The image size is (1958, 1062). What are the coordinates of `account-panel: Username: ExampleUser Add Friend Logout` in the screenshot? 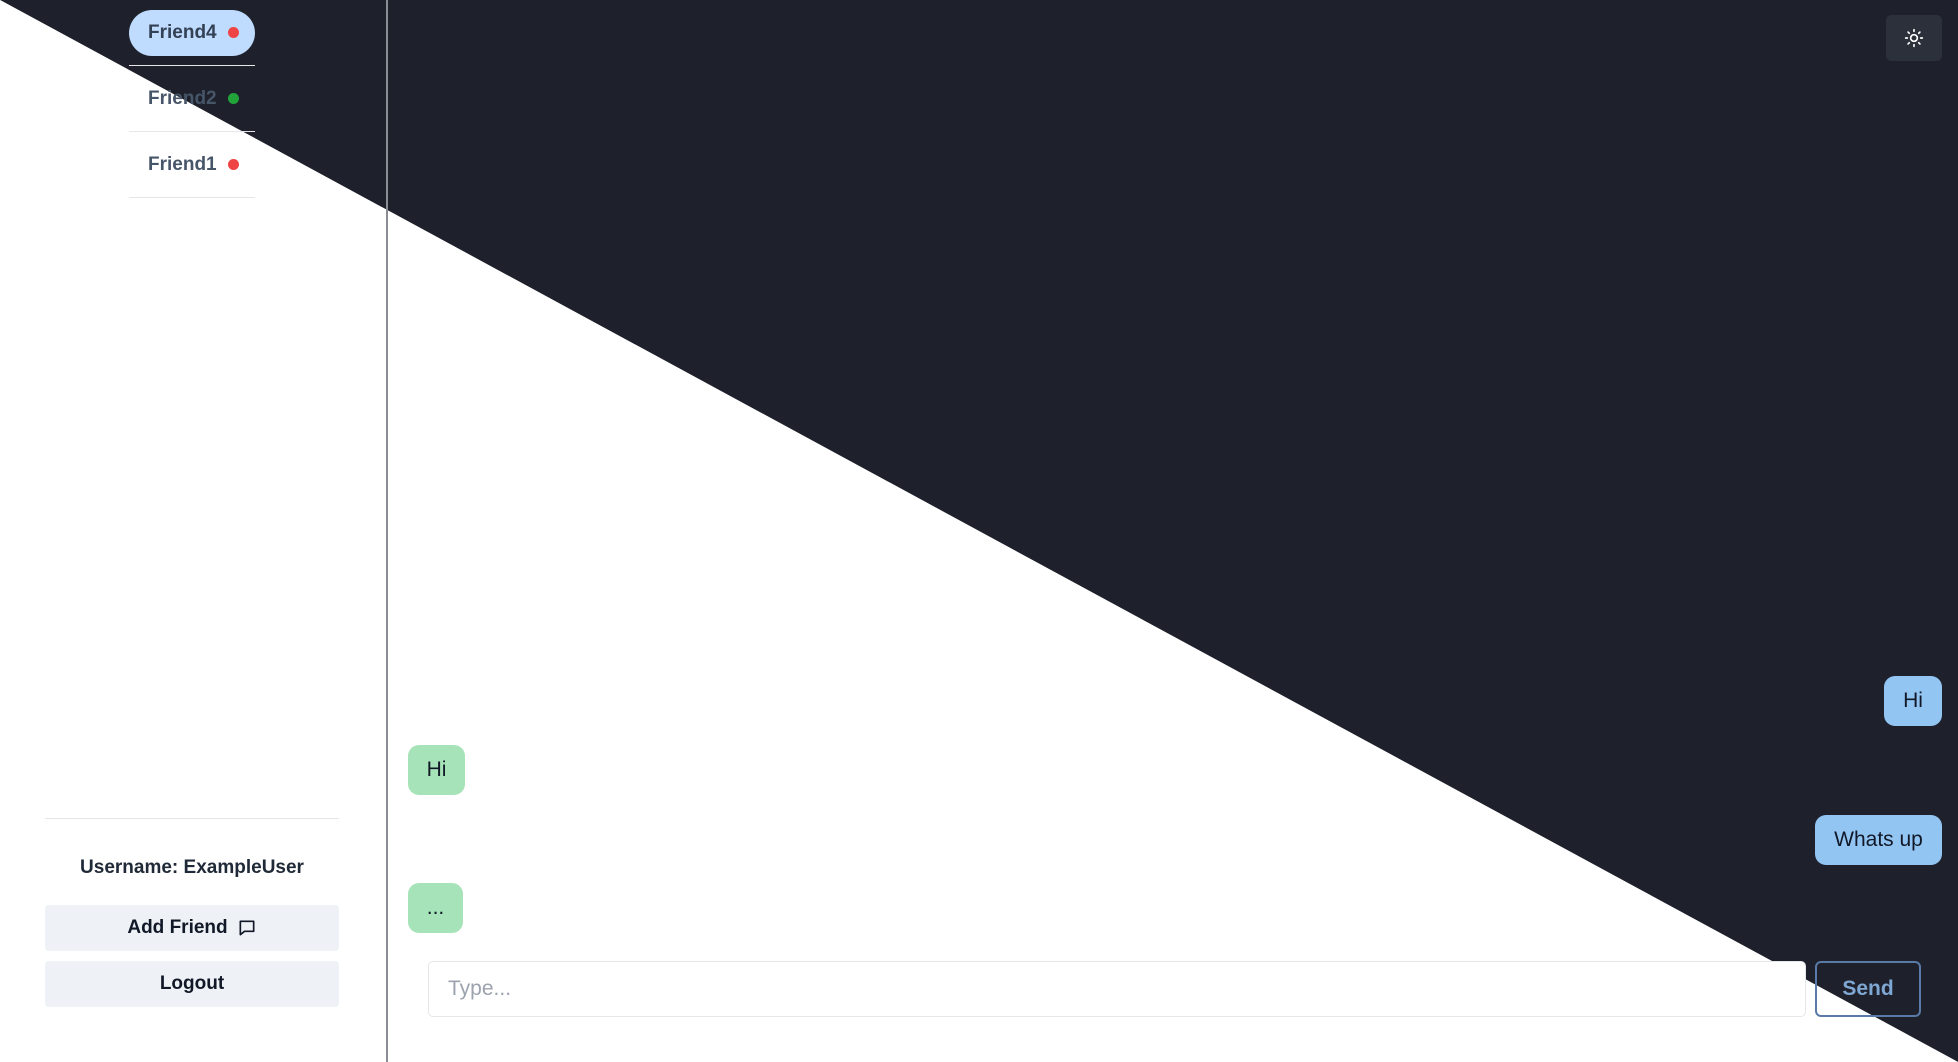 It's located at (192, 912).